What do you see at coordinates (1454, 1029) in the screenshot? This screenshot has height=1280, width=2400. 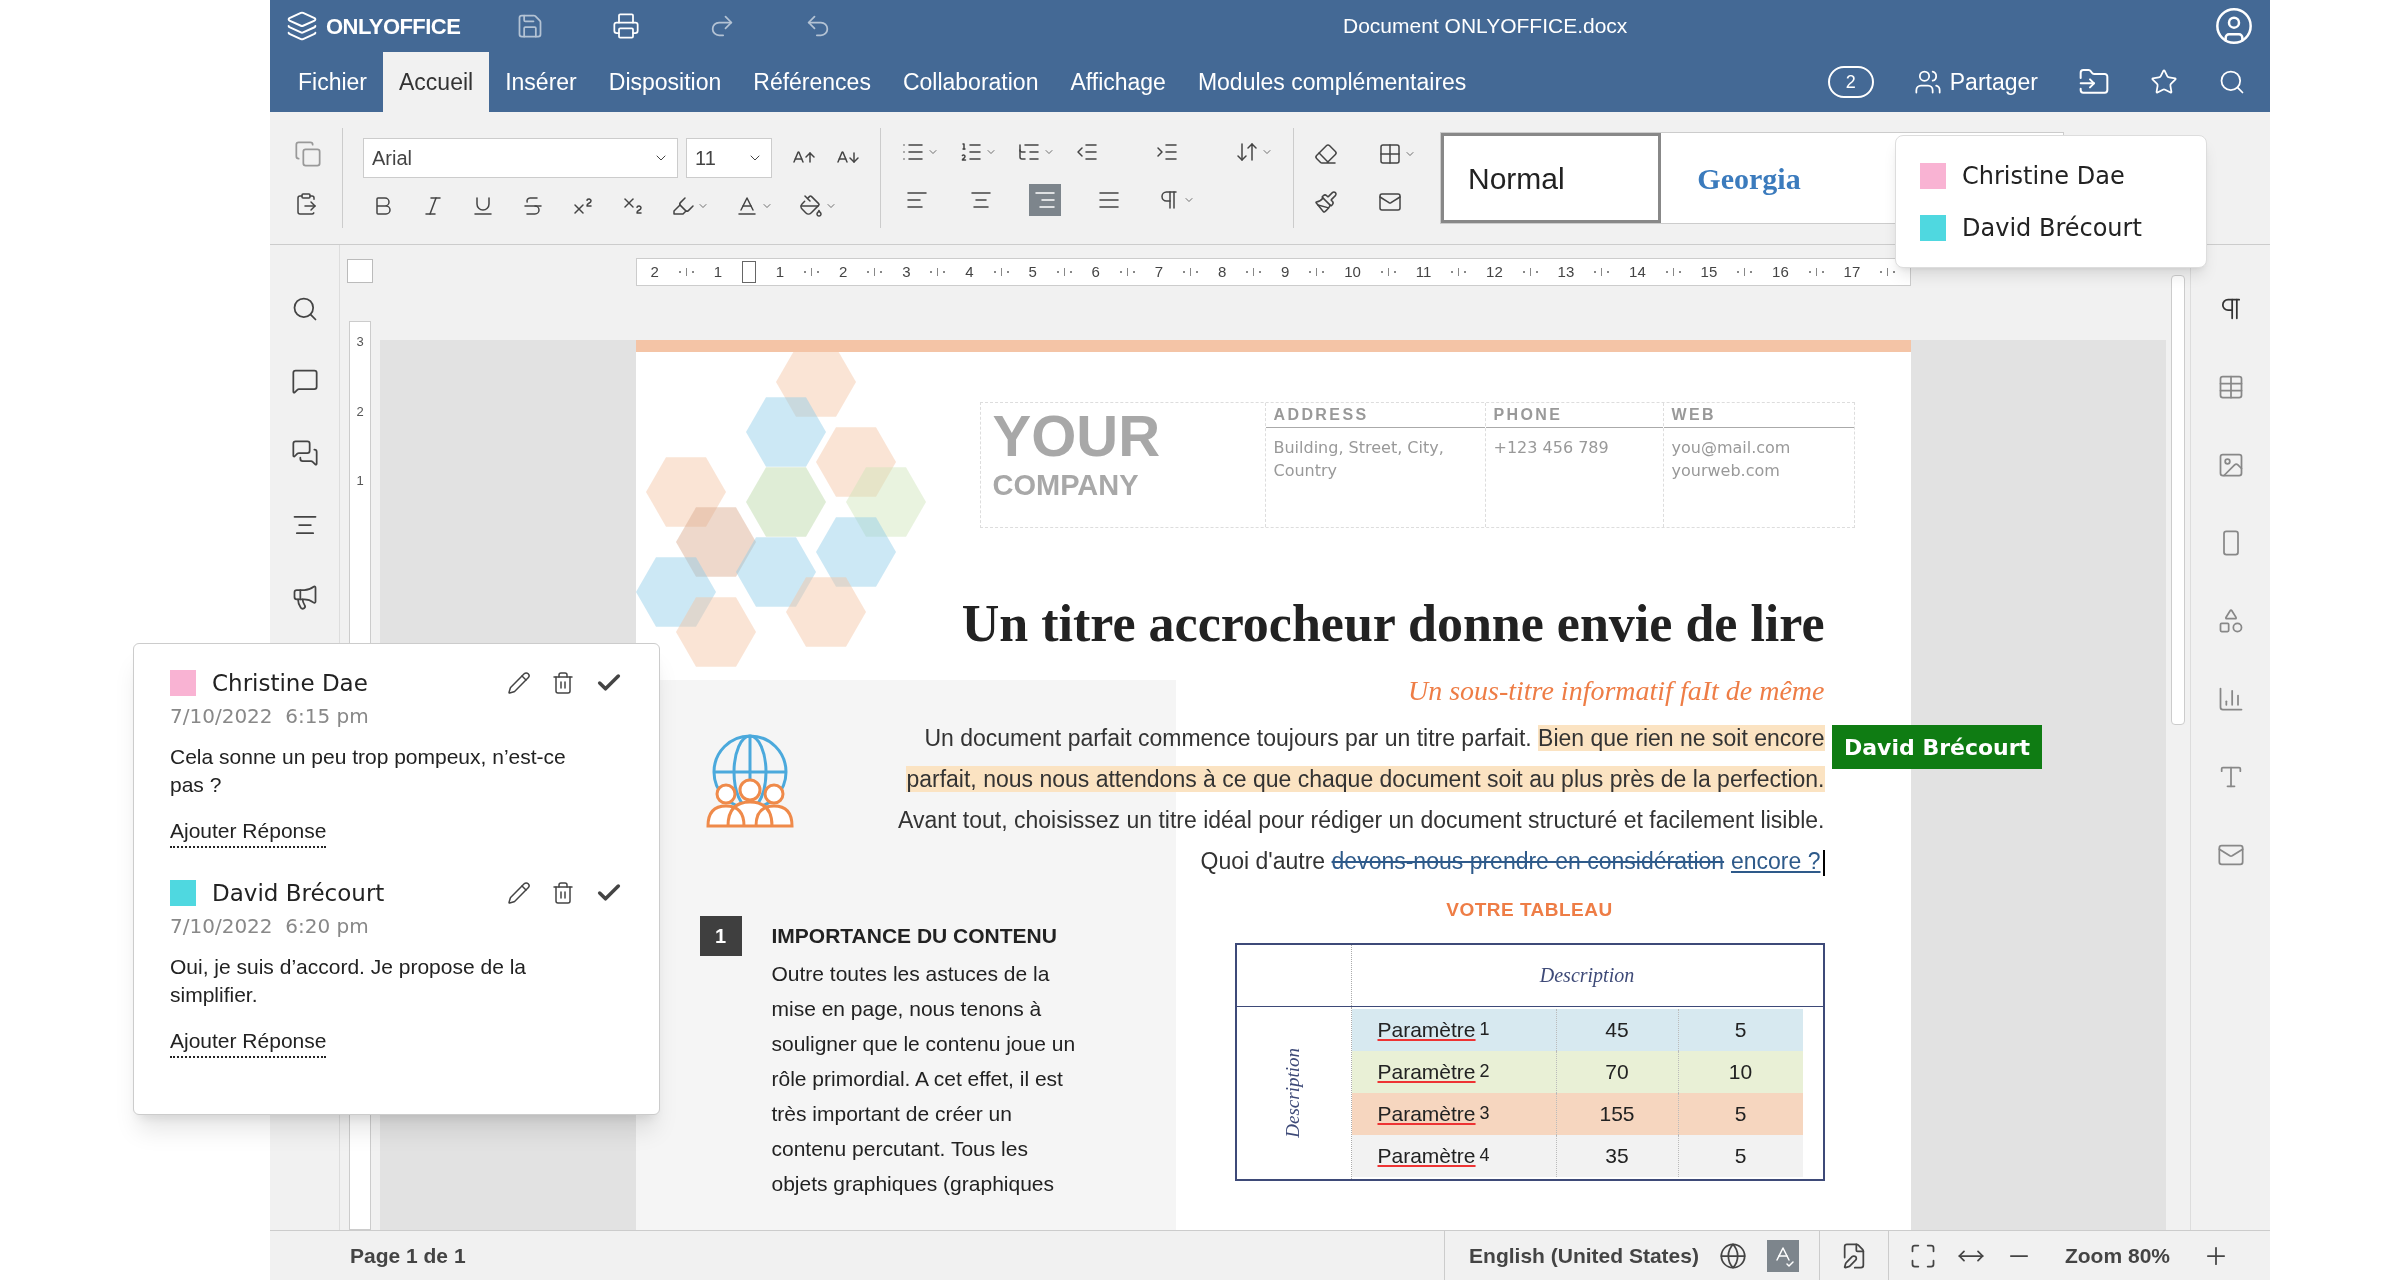 I see `table-cell: Paramètre 1` at bounding box center [1454, 1029].